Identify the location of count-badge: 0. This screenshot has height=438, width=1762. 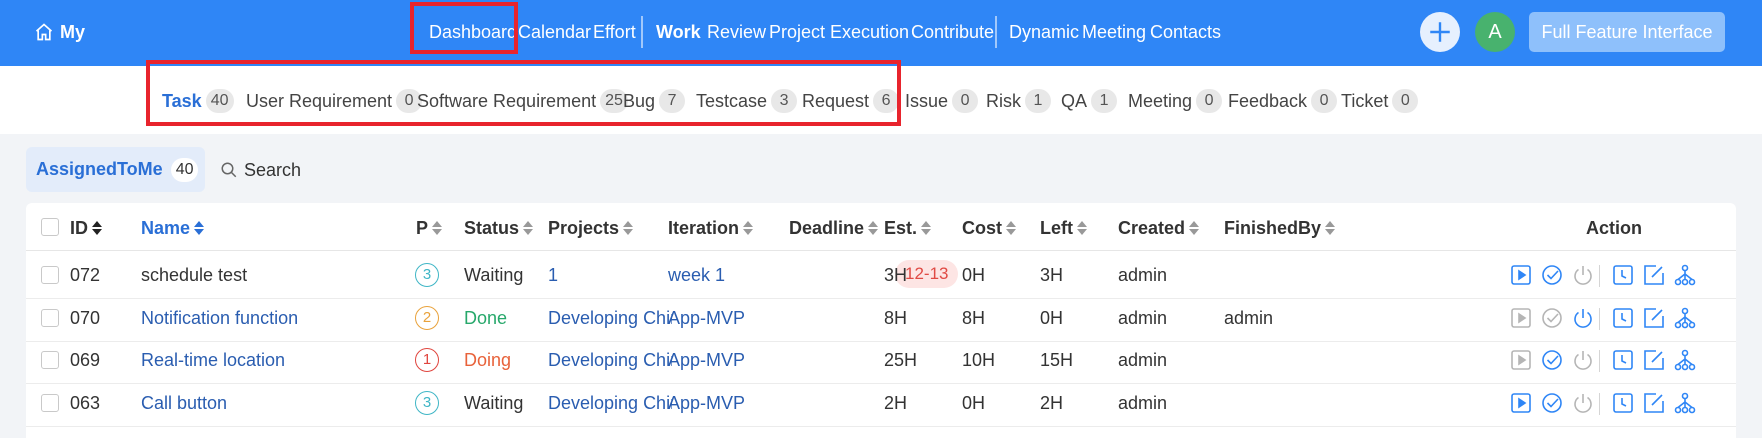
(1209, 101).